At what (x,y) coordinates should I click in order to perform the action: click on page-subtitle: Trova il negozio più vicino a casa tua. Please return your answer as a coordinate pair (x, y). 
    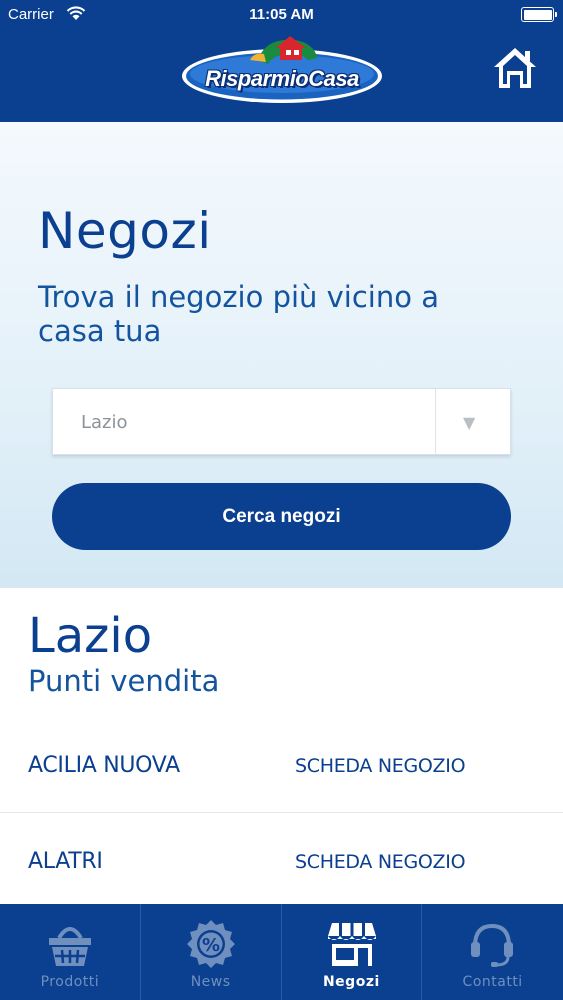
    Looking at the image, I should click on (238, 314).